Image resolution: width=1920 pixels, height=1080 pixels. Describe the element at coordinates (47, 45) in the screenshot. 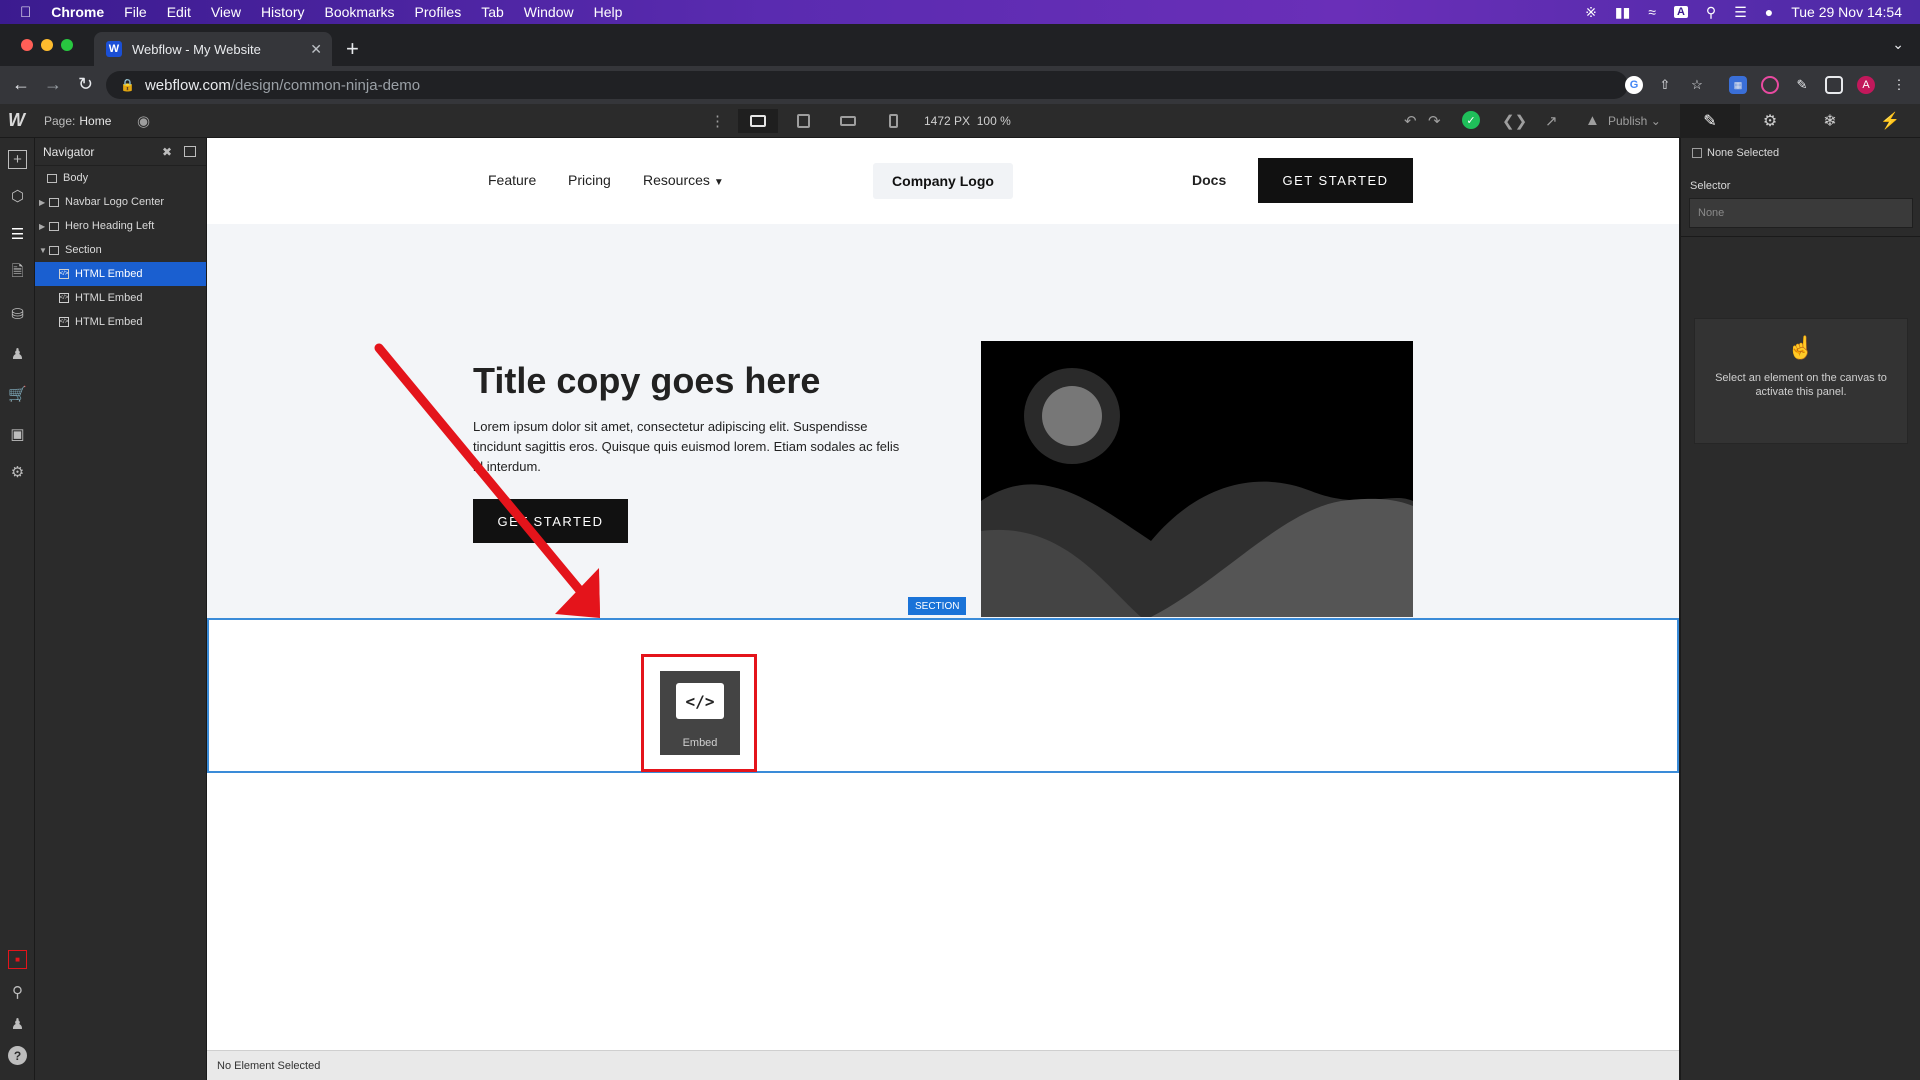

I see `window-minimize-button` at that location.